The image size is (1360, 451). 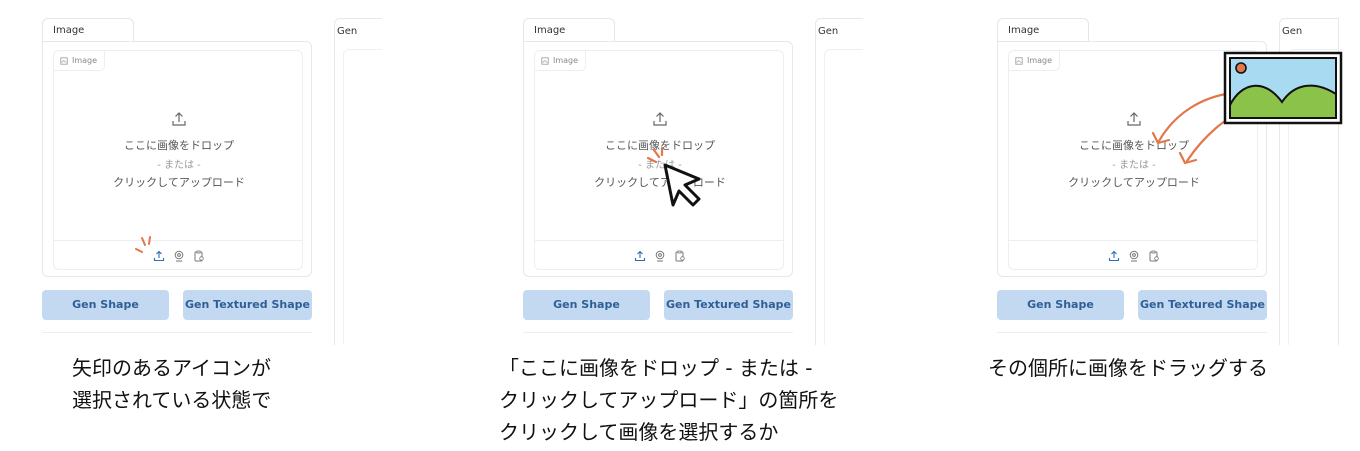 I want to click on cursor-icon, so click(x=682, y=185).